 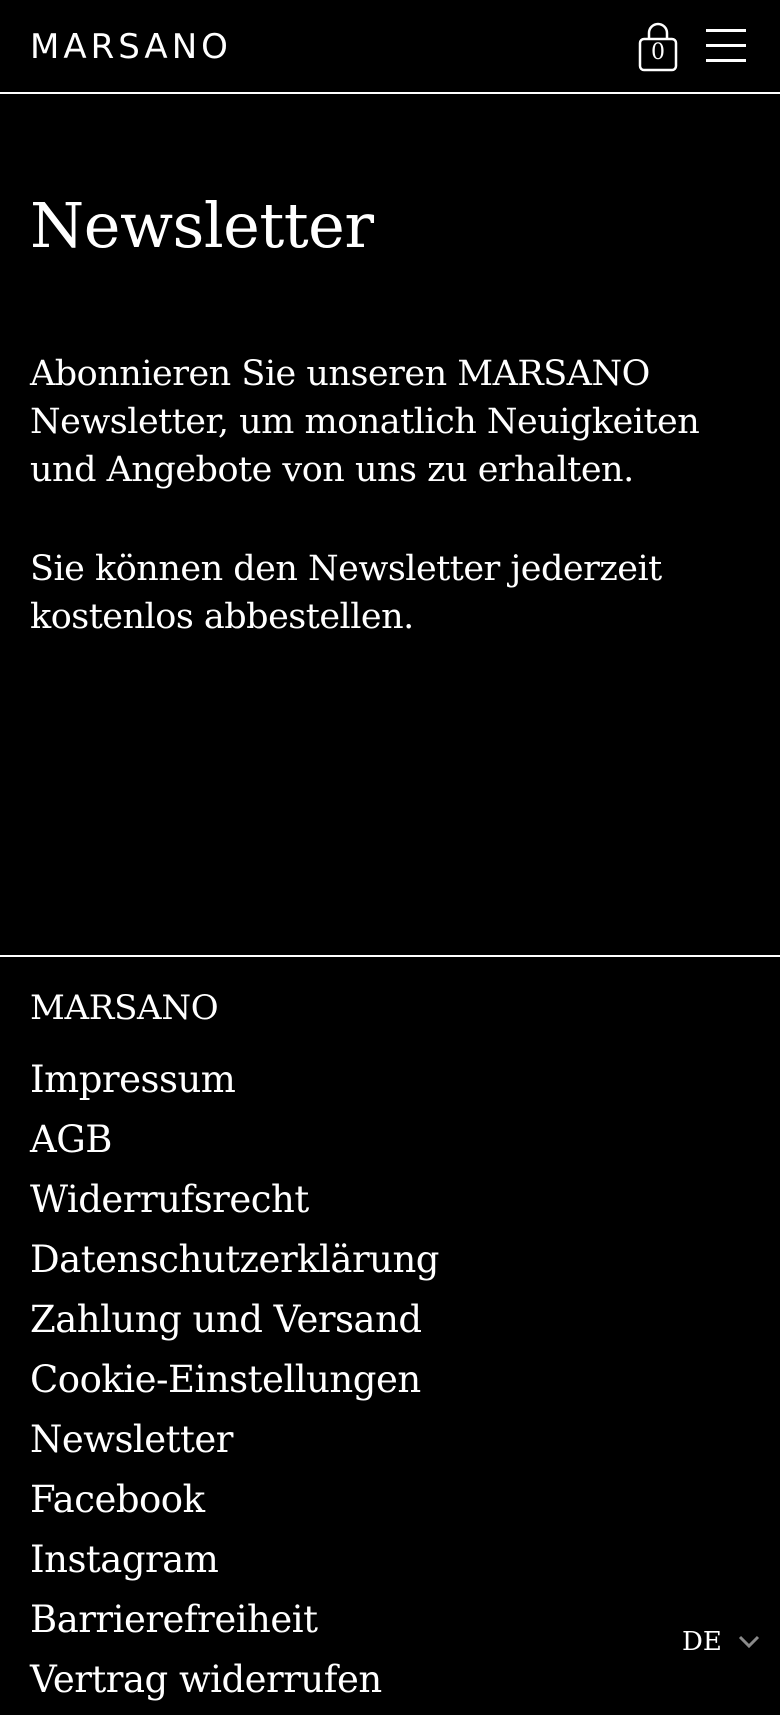 I want to click on footer-link-instagram: Instagram, so click(x=124, y=1559).